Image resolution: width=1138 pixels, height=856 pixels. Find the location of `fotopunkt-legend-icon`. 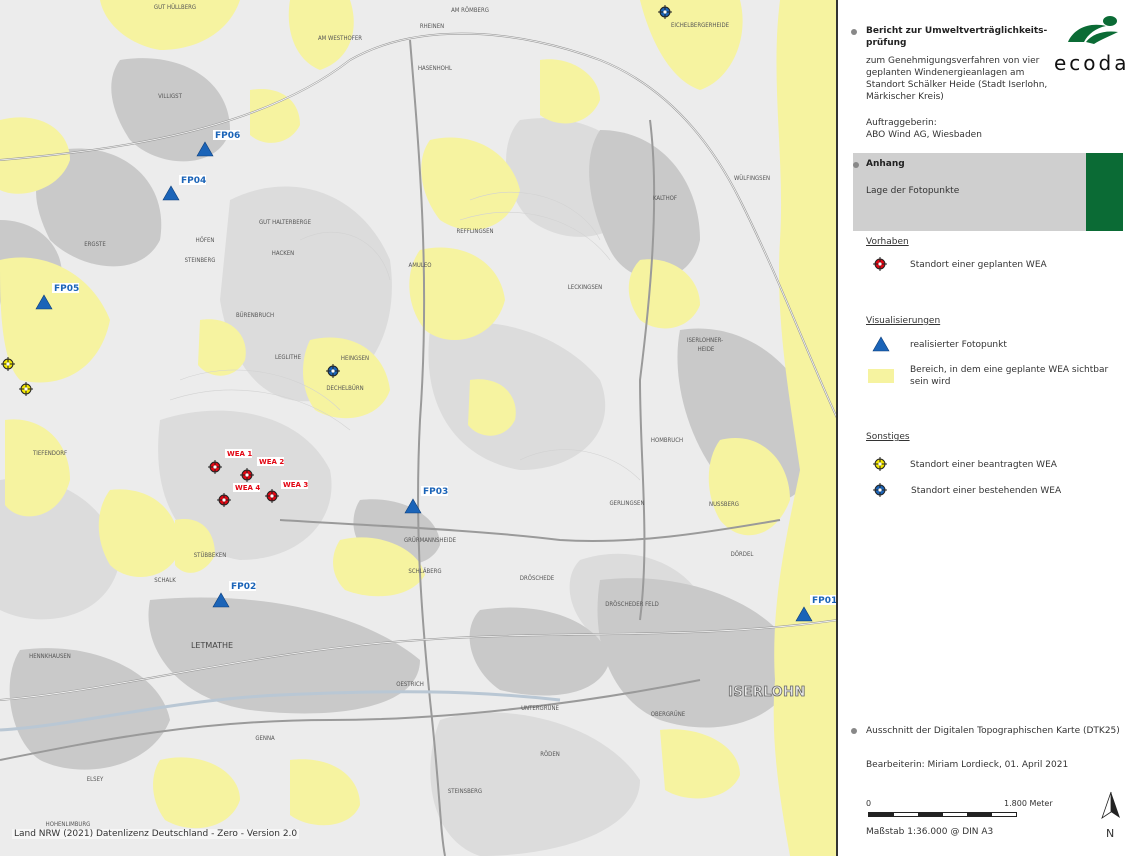

fotopunkt-legend-icon is located at coordinates (881, 344).